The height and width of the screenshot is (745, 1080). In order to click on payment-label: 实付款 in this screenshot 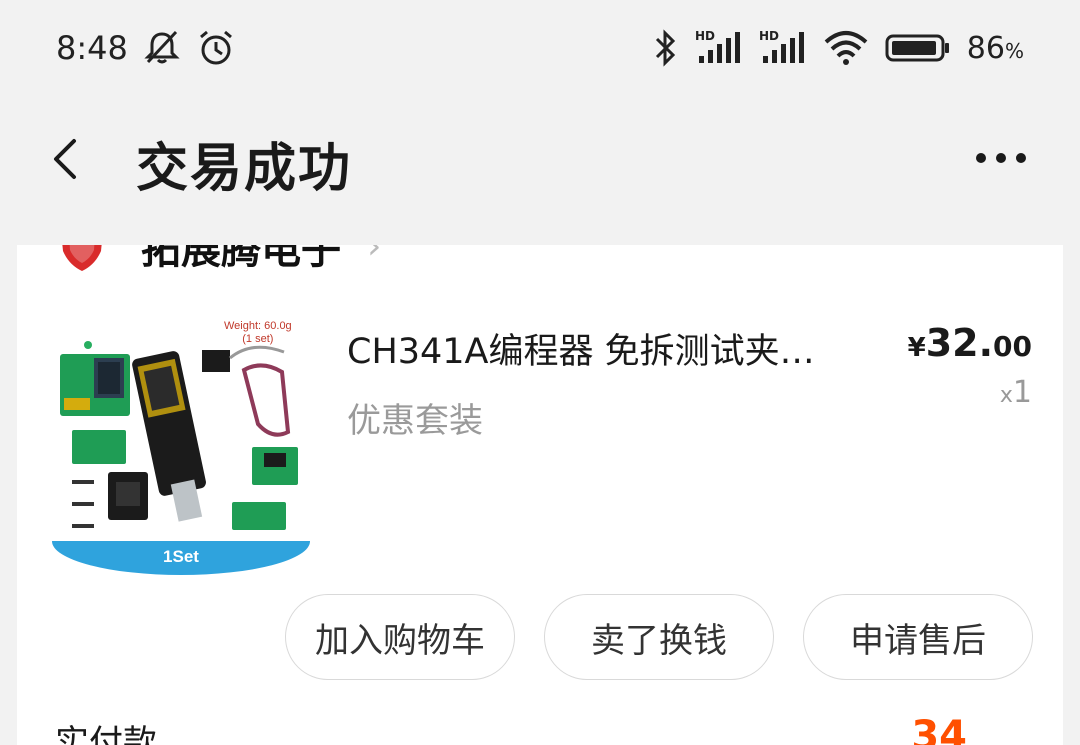, I will do `click(106, 734)`.